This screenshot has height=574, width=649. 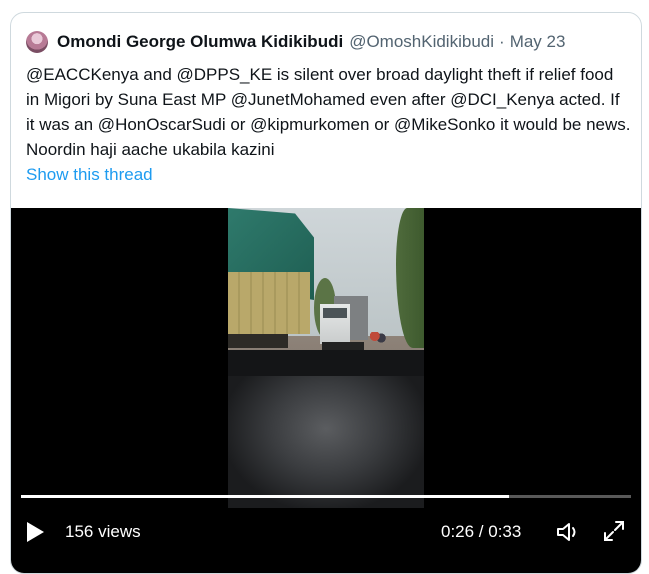 What do you see at coordinates (89, 175) in the screenshot?
I see `show-thread-link: Show this thread` at bounding box center [89, 175].